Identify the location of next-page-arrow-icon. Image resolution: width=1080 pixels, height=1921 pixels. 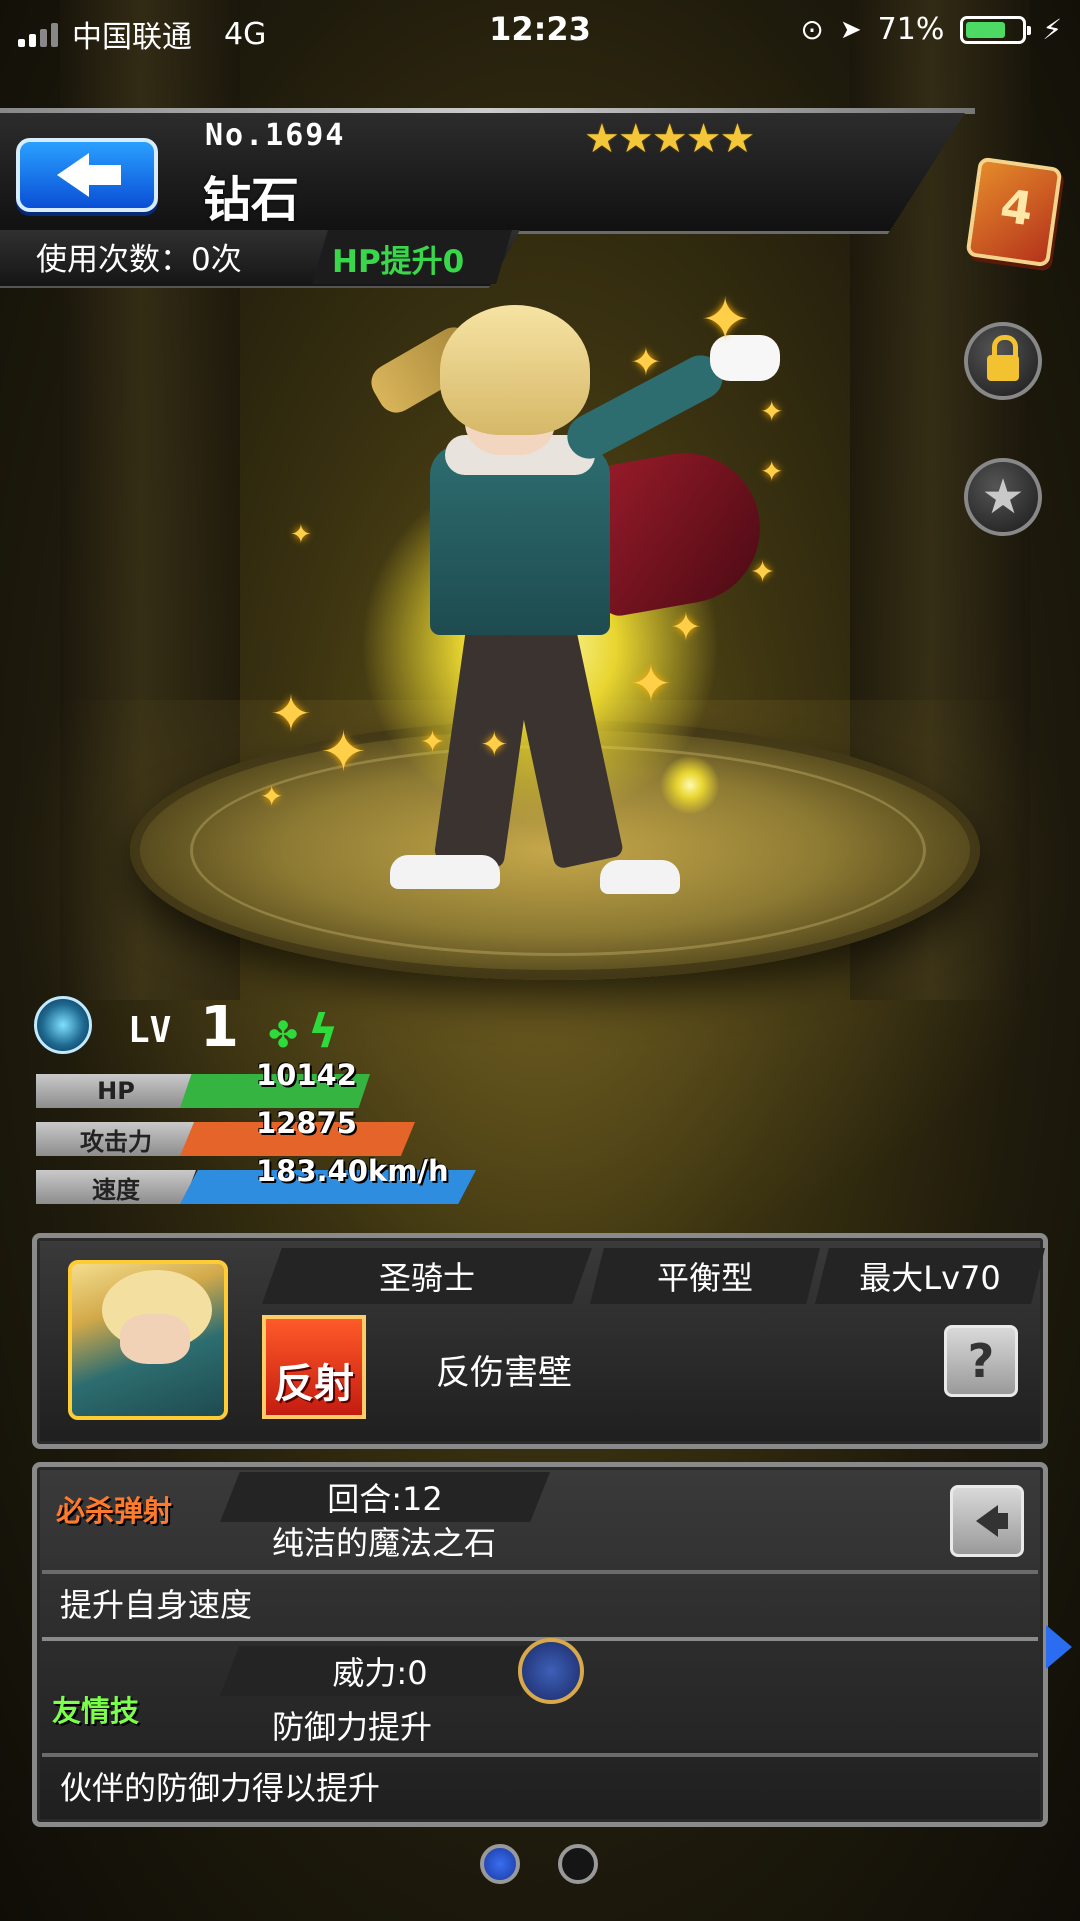
(1059, 1647).